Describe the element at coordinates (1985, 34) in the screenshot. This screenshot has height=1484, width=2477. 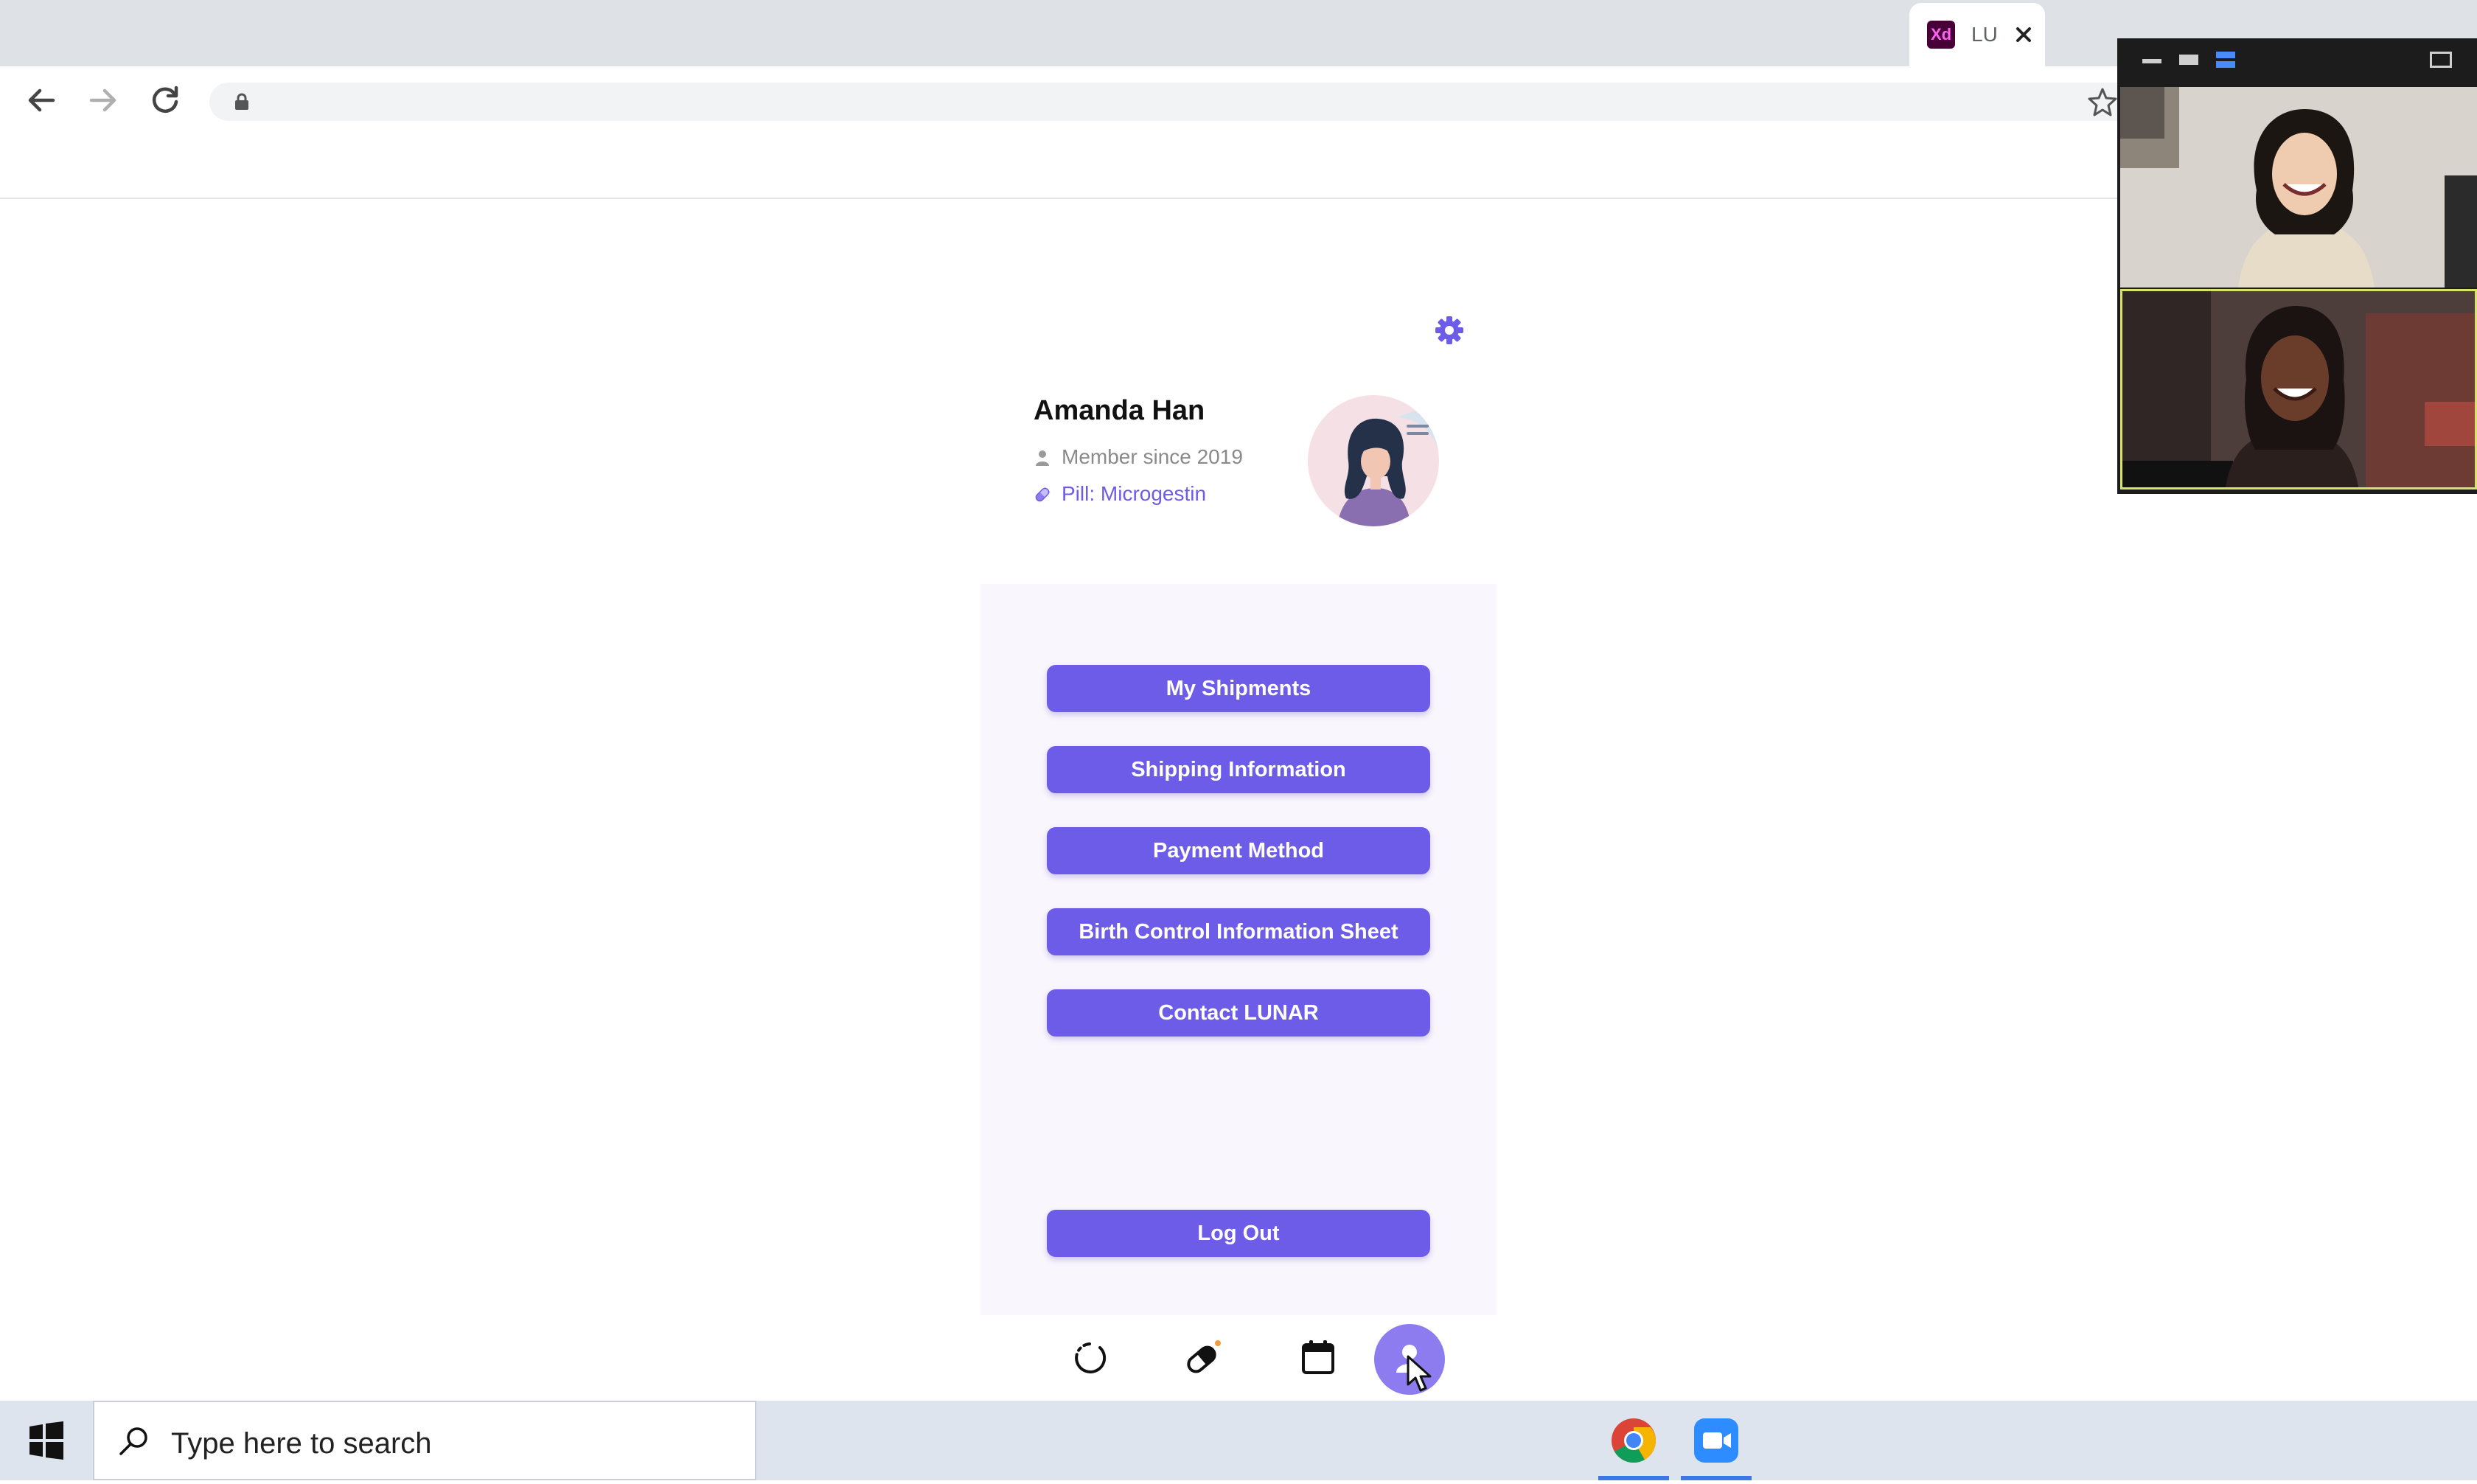
I see `tab-title: LU` at that location.